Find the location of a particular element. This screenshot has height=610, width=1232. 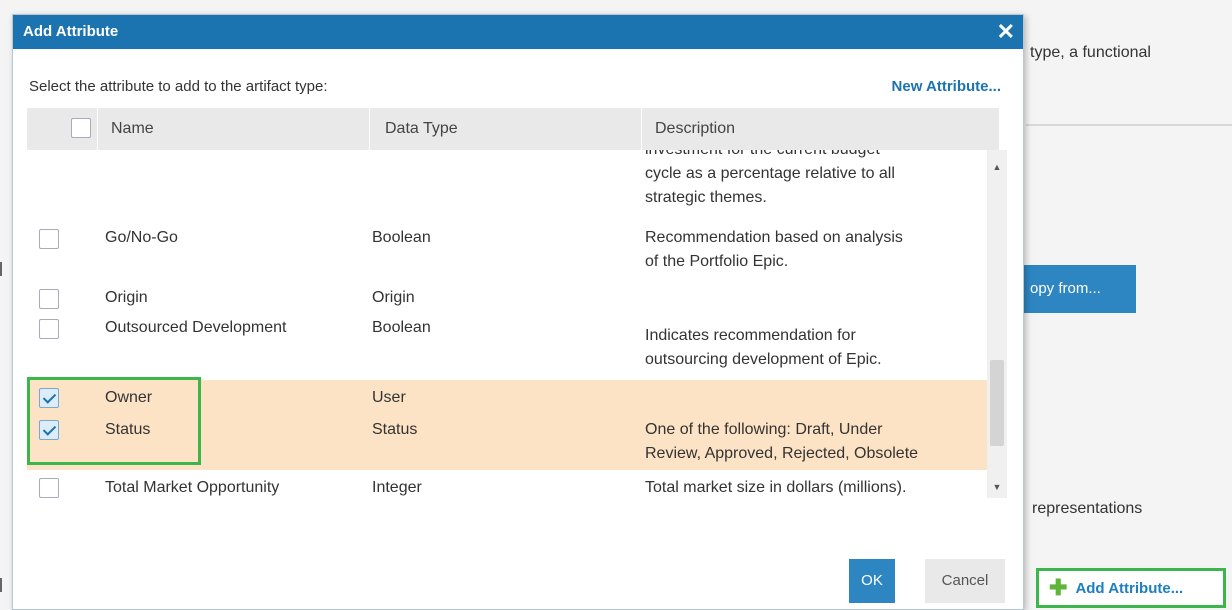

description-line: outsourcing development of Epic. is located at coordinates (763, 359).